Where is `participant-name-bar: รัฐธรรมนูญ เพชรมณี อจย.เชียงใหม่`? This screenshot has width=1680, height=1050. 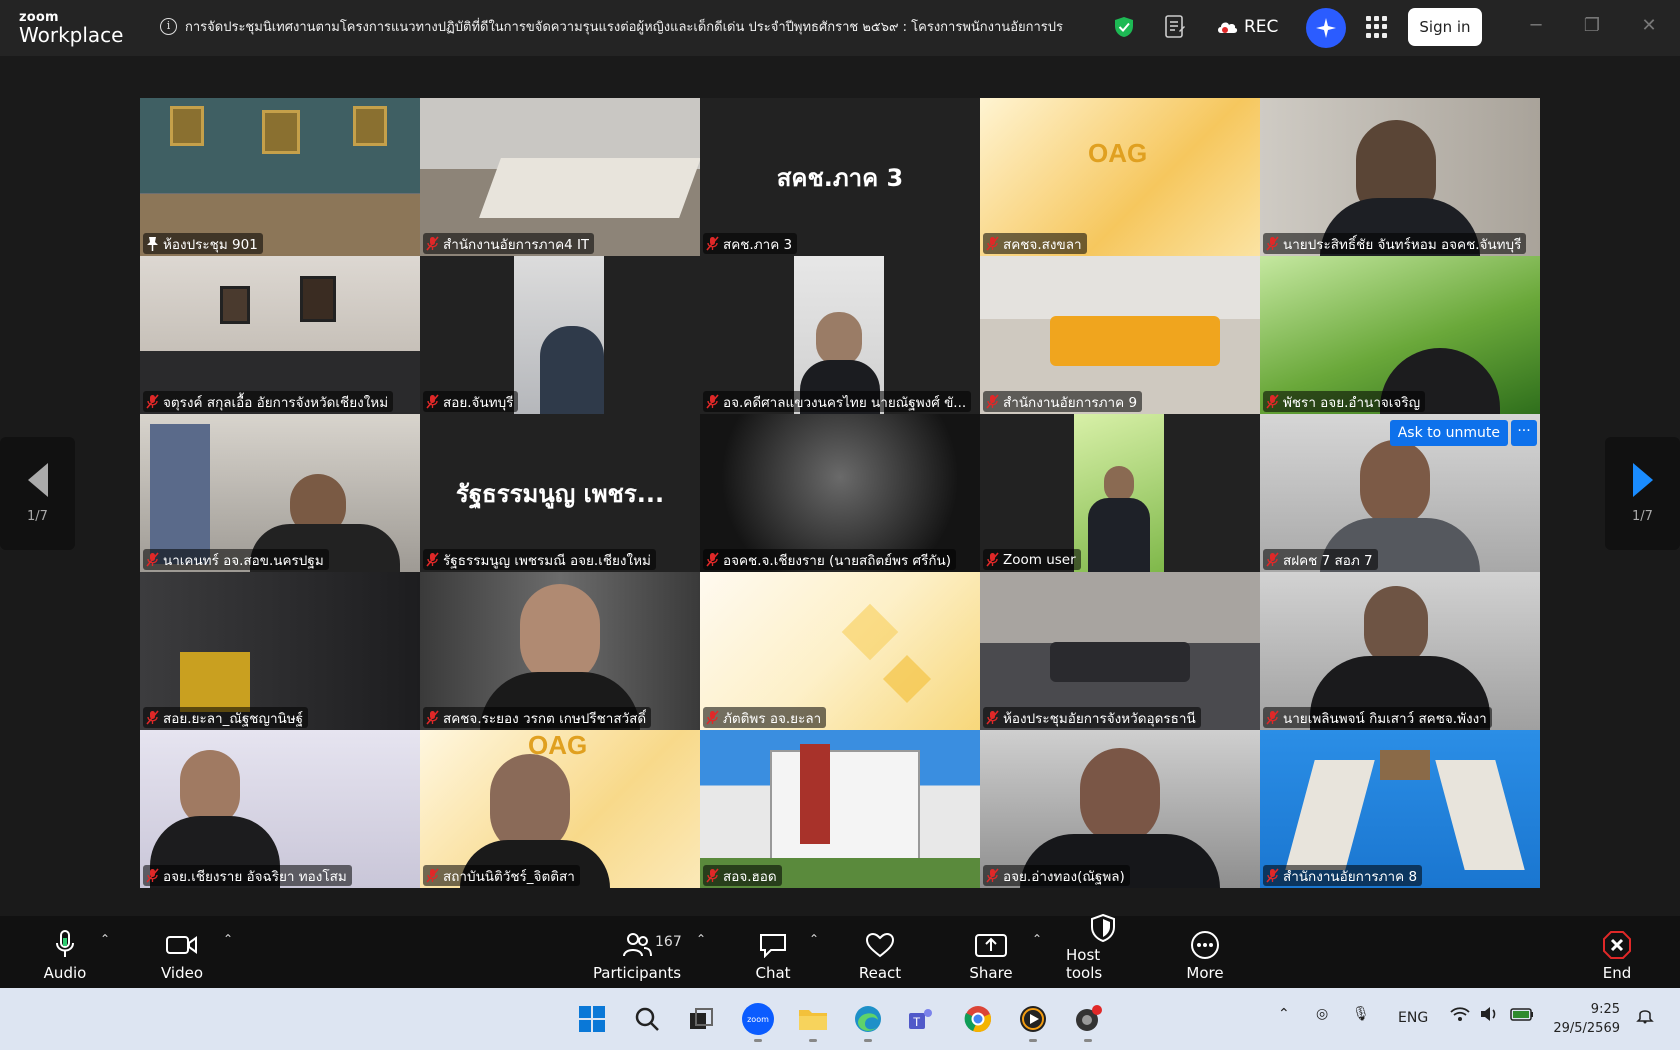
participant-name-bar: รัฐธรรมนูญ เพชรมณี อจย.เชียงใหม่ is located at coordinates (539, 559).